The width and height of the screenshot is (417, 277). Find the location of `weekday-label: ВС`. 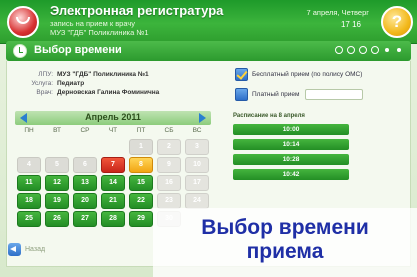

weekday-label: ВС is located at coordinates (197, 130).